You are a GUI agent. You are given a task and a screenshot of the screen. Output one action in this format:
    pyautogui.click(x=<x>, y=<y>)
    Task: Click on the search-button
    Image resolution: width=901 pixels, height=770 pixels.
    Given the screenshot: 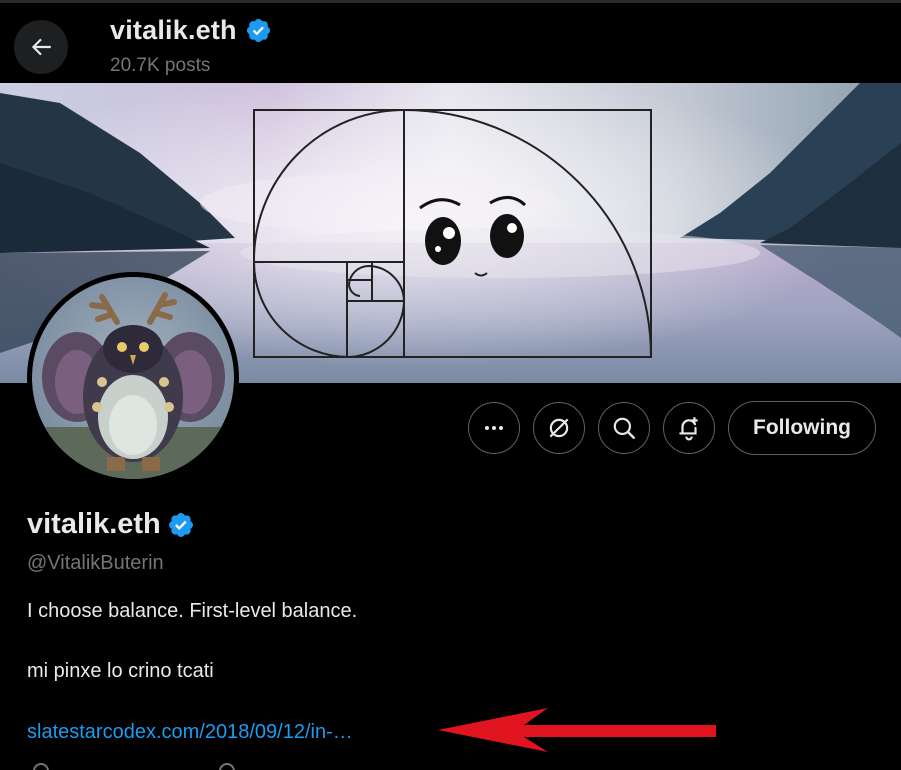 What is the action you would take?
    pyautogui.click(x=624, y=428)
    